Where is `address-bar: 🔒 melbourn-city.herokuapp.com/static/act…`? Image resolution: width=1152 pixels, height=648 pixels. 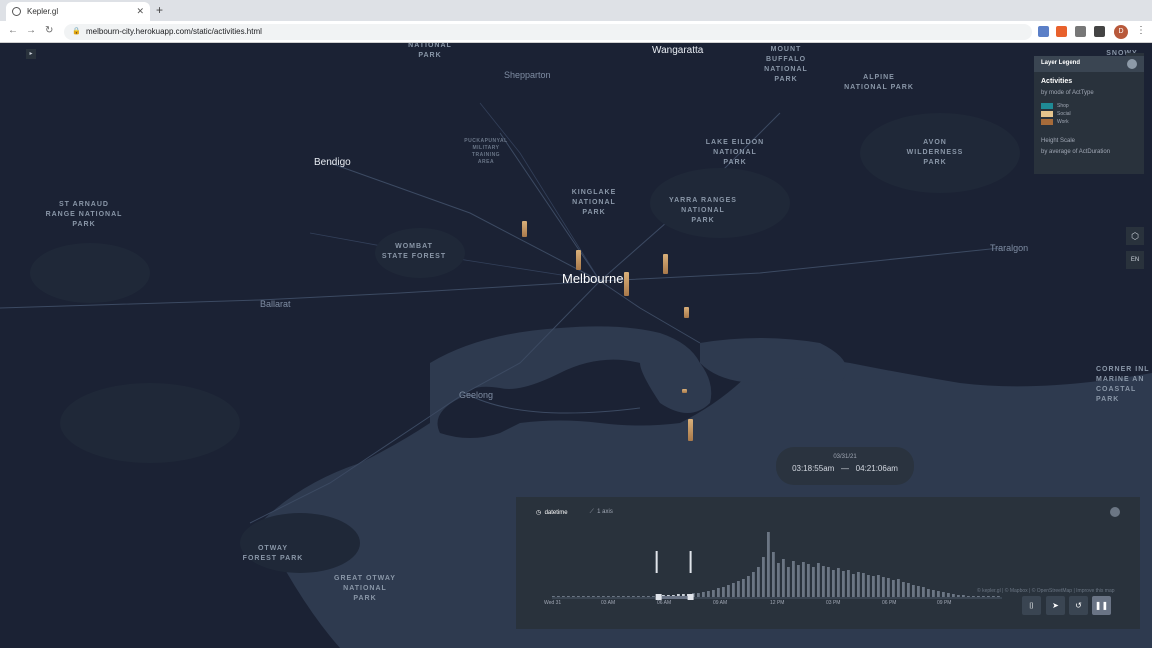 address-bar: 🔒 melbourn-city.herokuapp.com/static/act… is located at coordinates (548, 32).